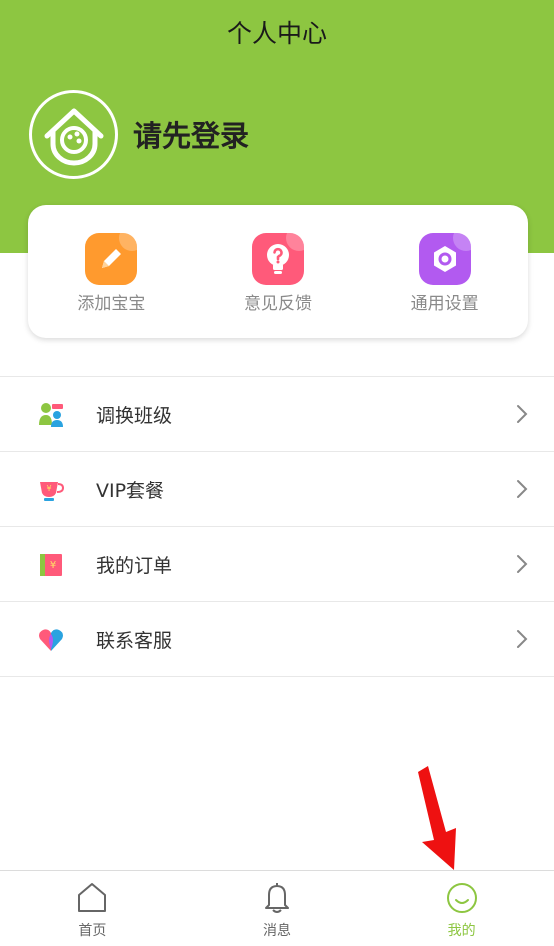 The width and height of the screenshot is (554, 946). Describe the element at coordinates (51, 640) in the screenshot. I see `heart-service-icon` at that location.